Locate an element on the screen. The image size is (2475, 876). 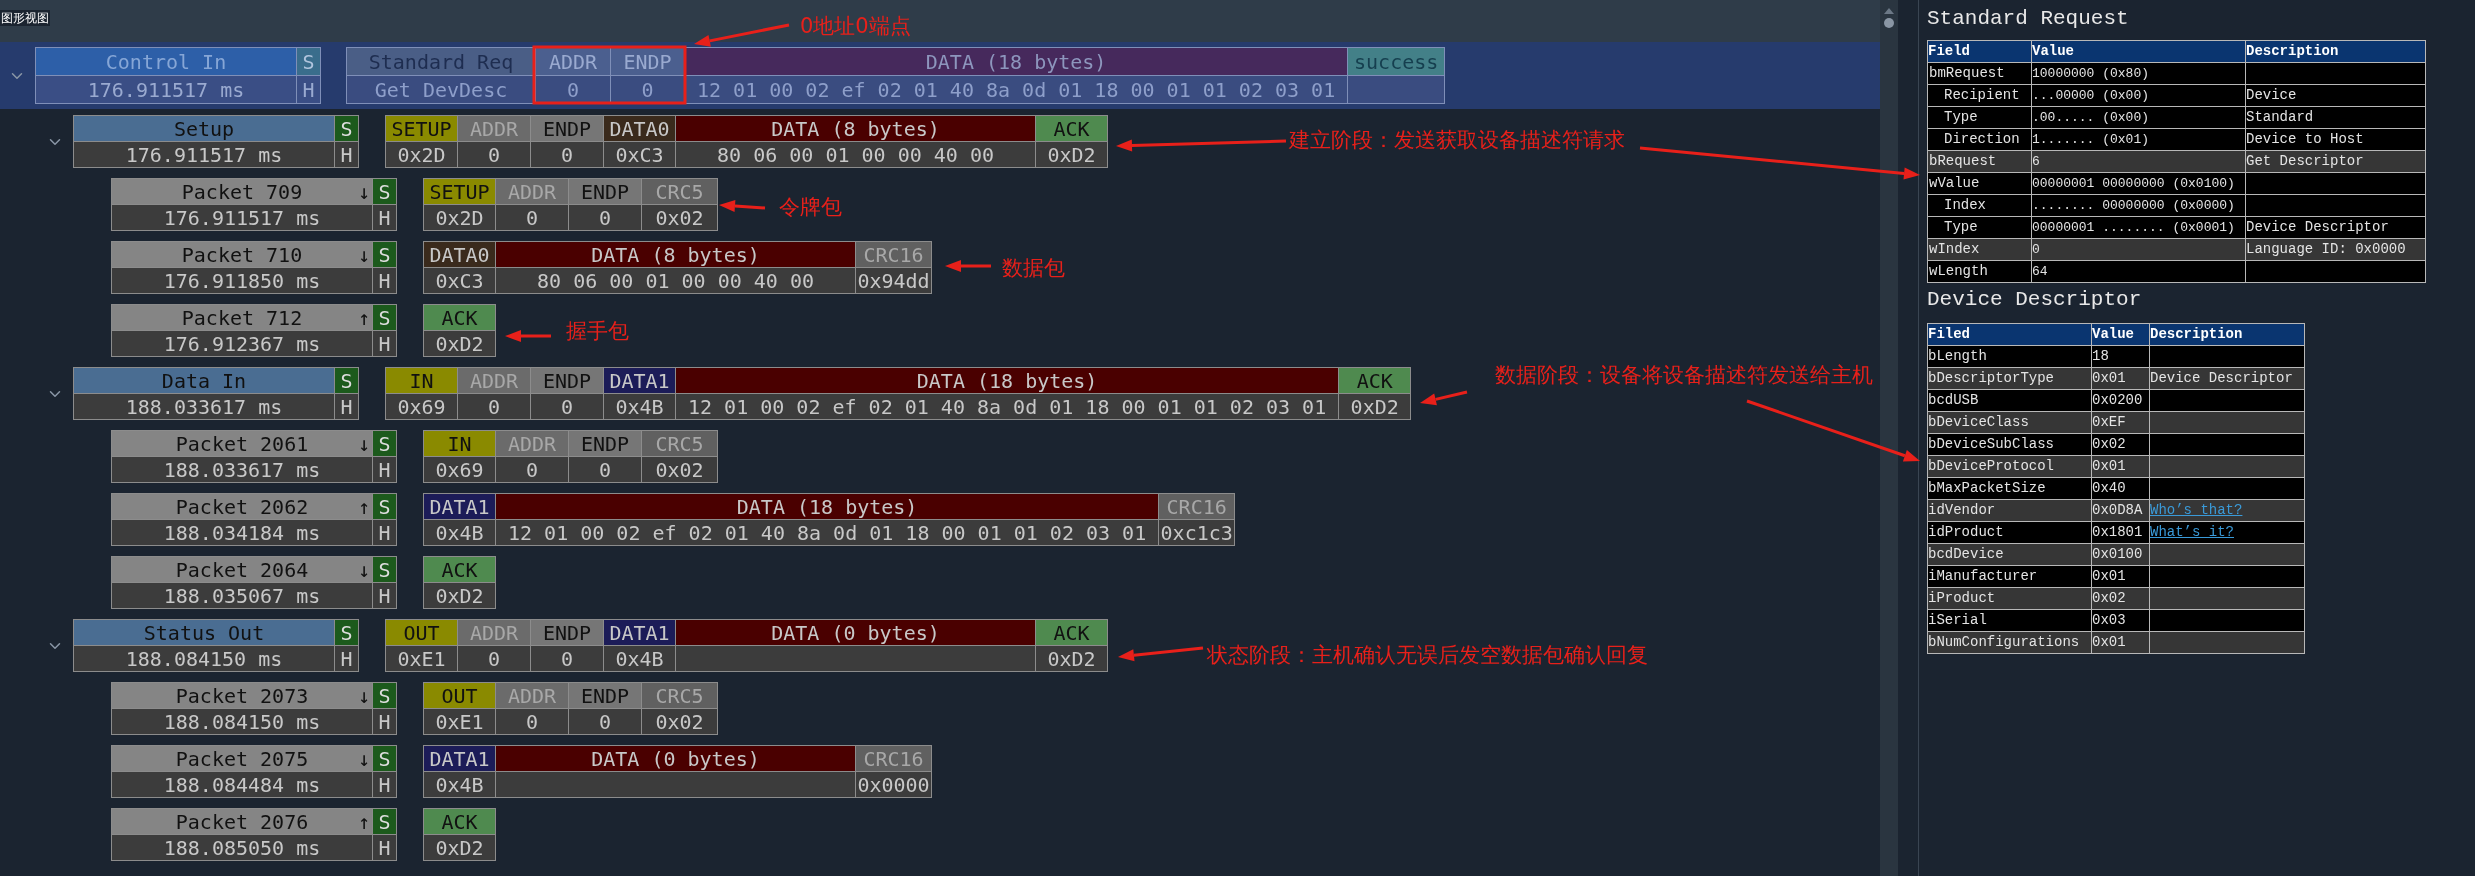
timestamp: 188.085050 ms is located at coordinates (242, 848).